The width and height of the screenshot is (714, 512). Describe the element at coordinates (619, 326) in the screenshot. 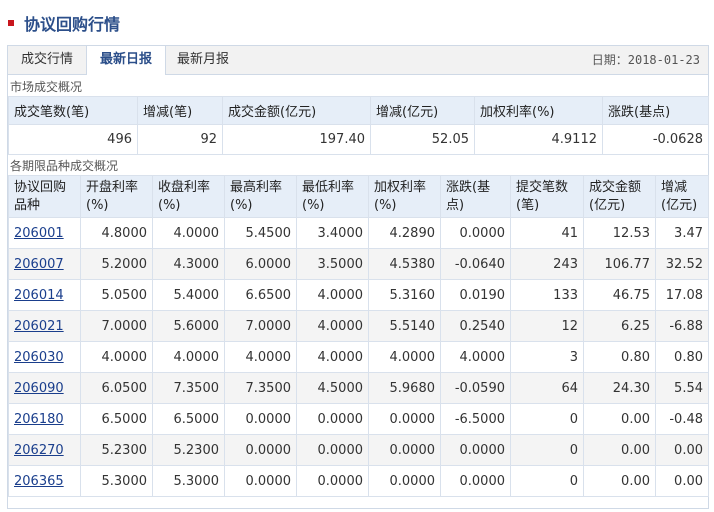

I see `table-cell: 6.25` at that location.